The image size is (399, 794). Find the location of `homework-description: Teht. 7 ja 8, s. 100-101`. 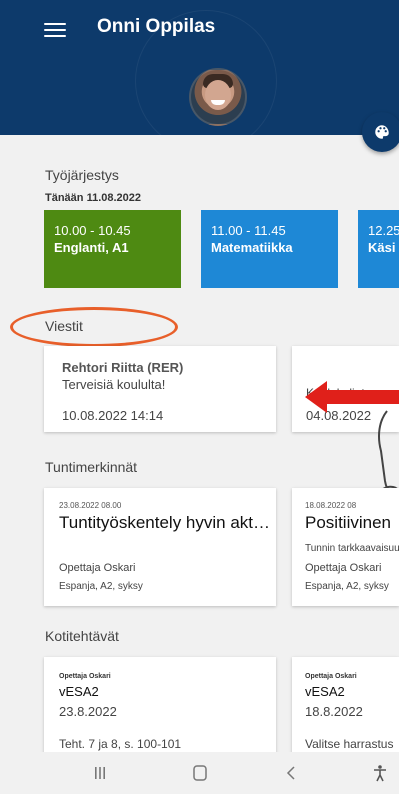

homework-description: Teht. 7 ja 8, s. 100-101 is located at coordinates (120, 744).